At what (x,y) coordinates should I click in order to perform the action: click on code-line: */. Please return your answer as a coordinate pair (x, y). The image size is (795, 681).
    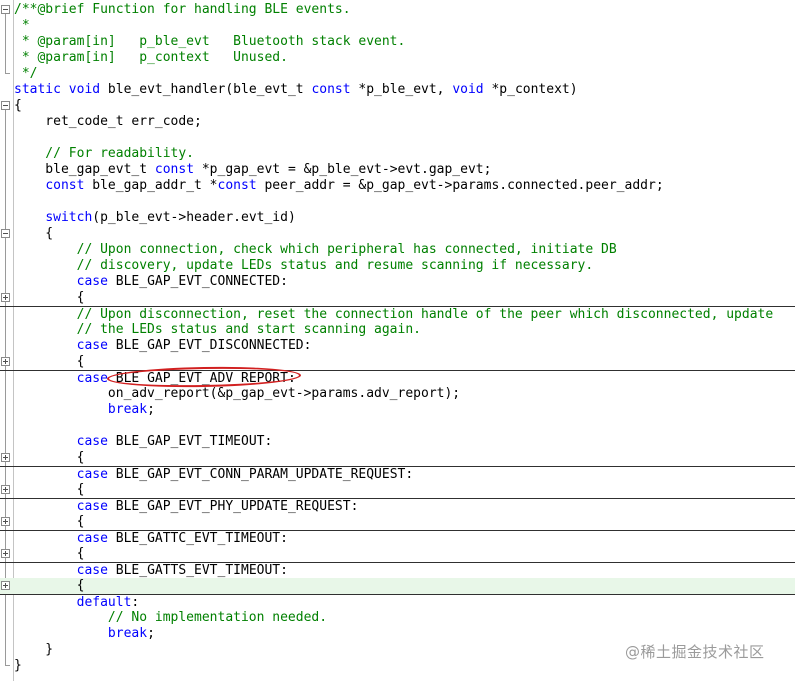
    Looking at the image, I should click on (397, 74).